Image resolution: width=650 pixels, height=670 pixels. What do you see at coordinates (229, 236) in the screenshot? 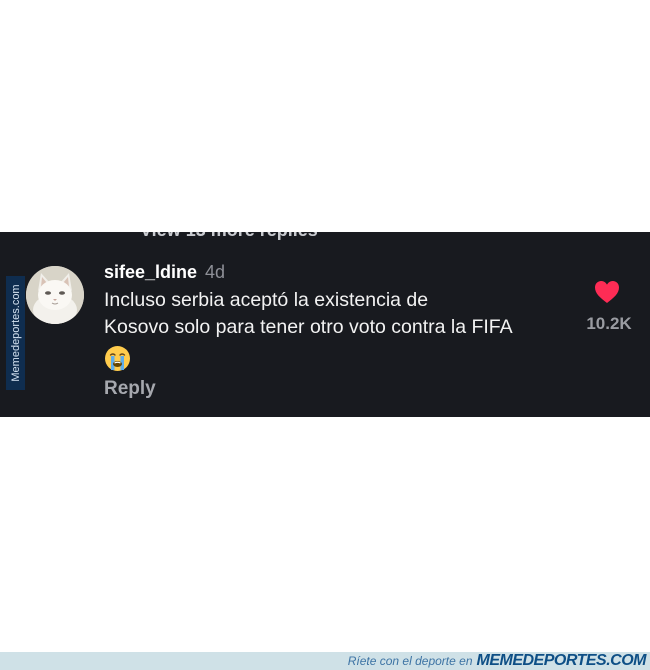
I see `view-more-replies: View 13 more replies` at bounding box center [229, 236].